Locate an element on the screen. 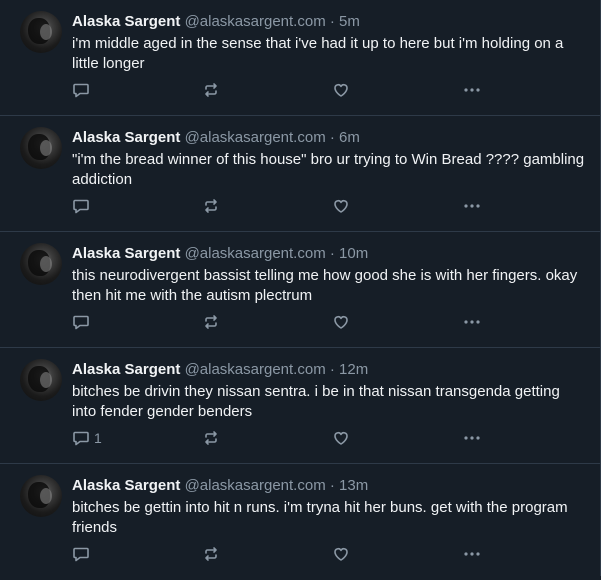 The image size is (601, 580). post-time: 12m is located at coordinates (353, 369).